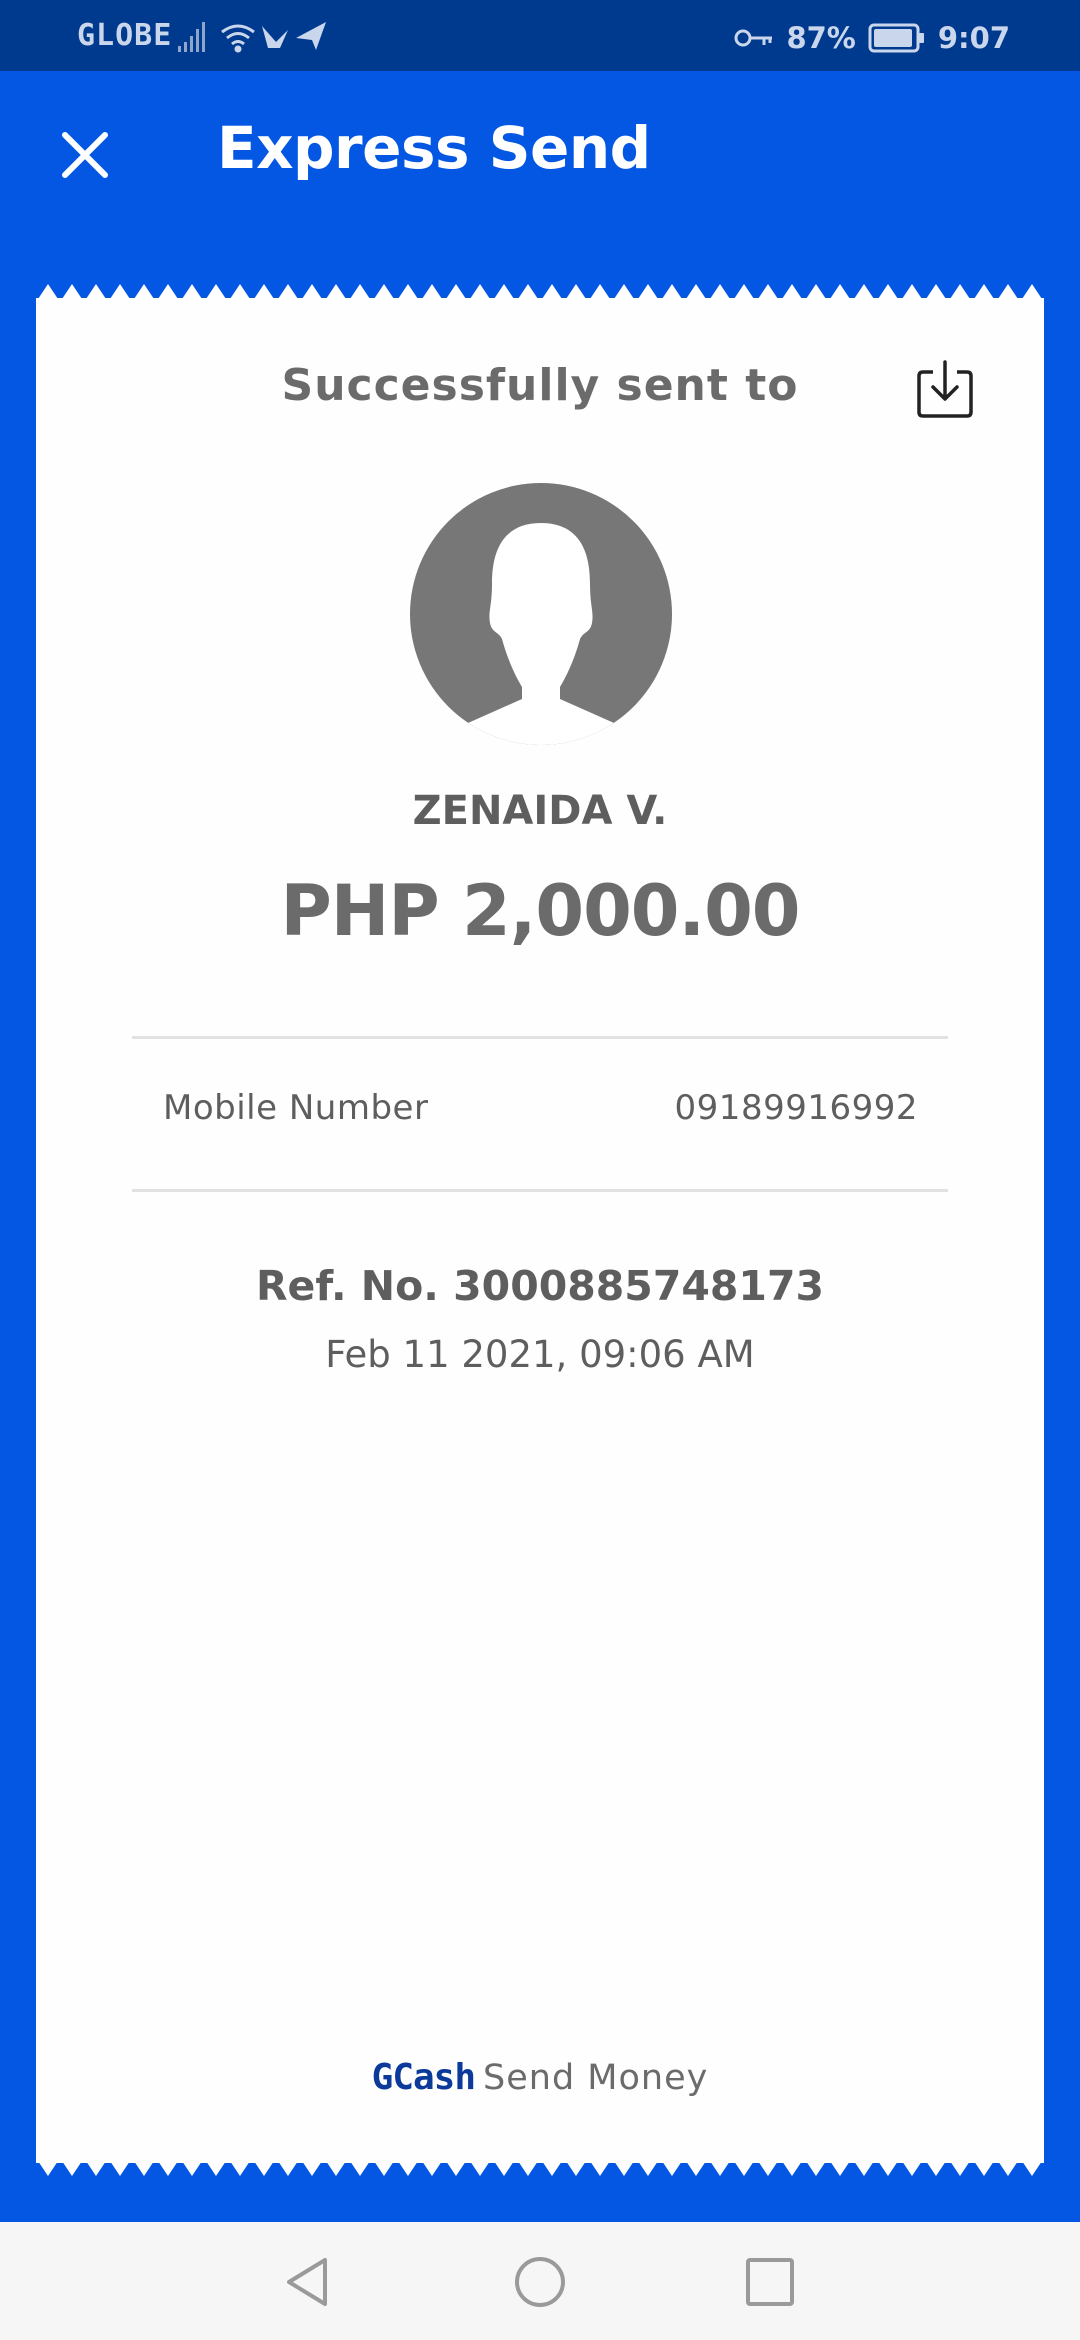 The height and width of the screenshot is (2340, 1080). What do you see at coordinates (796, 1108) in the screenshot?
I see `mobile-number-value: 09189916992` at bounding box center [796, 1108].